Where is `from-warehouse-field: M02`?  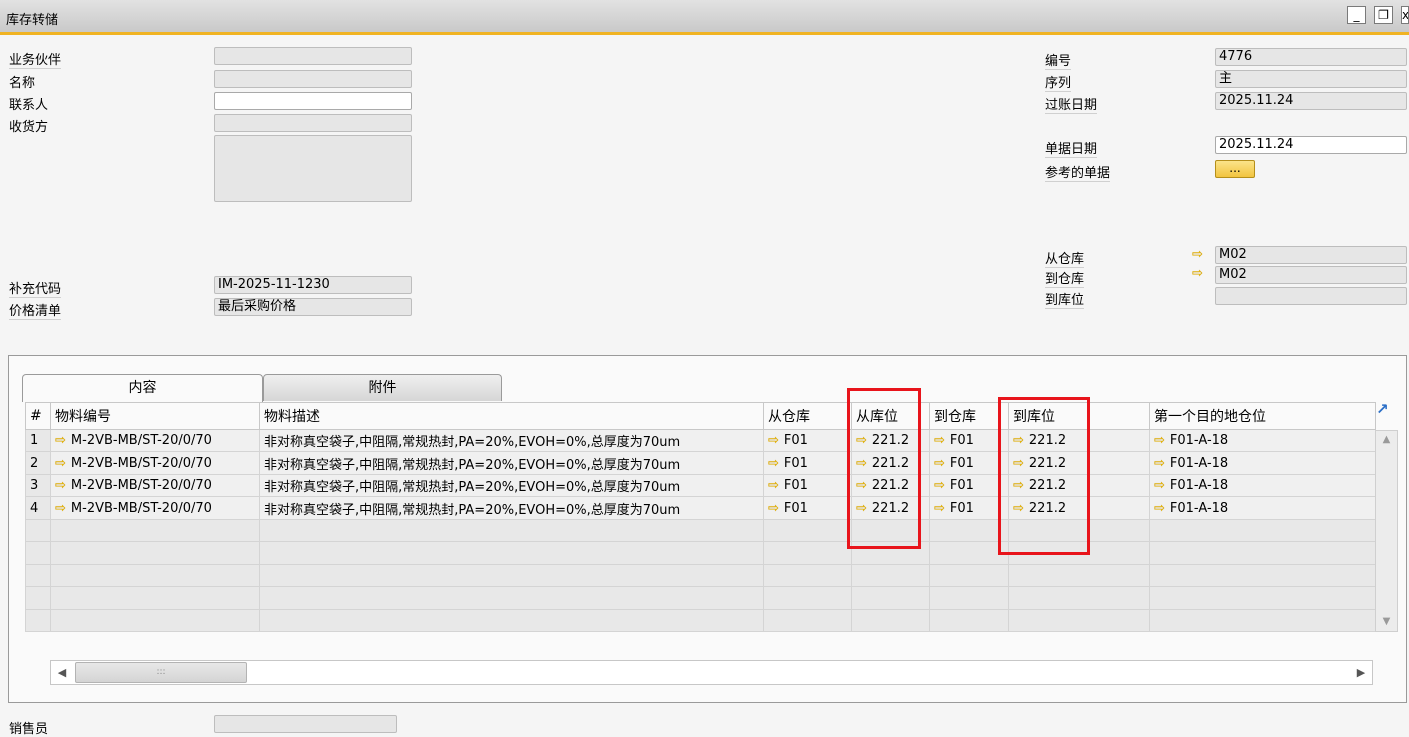 from-warehouse-field: M02 is located at coordinates (1311, 255).